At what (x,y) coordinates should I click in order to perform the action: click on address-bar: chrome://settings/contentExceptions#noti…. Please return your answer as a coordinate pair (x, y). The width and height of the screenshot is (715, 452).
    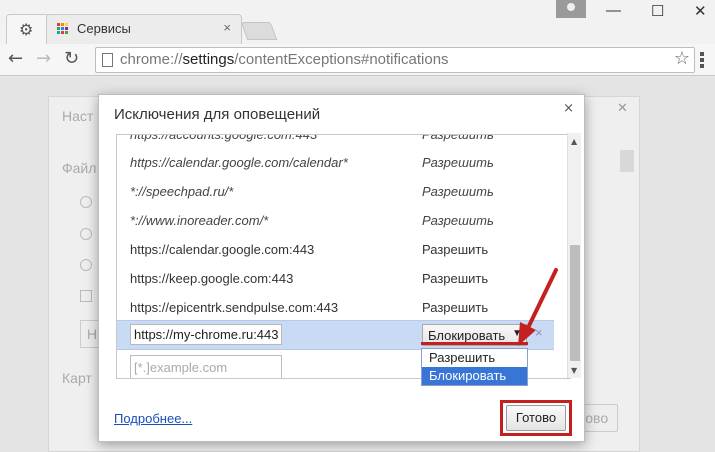
    Looking at the image, I should click on (395, 60).